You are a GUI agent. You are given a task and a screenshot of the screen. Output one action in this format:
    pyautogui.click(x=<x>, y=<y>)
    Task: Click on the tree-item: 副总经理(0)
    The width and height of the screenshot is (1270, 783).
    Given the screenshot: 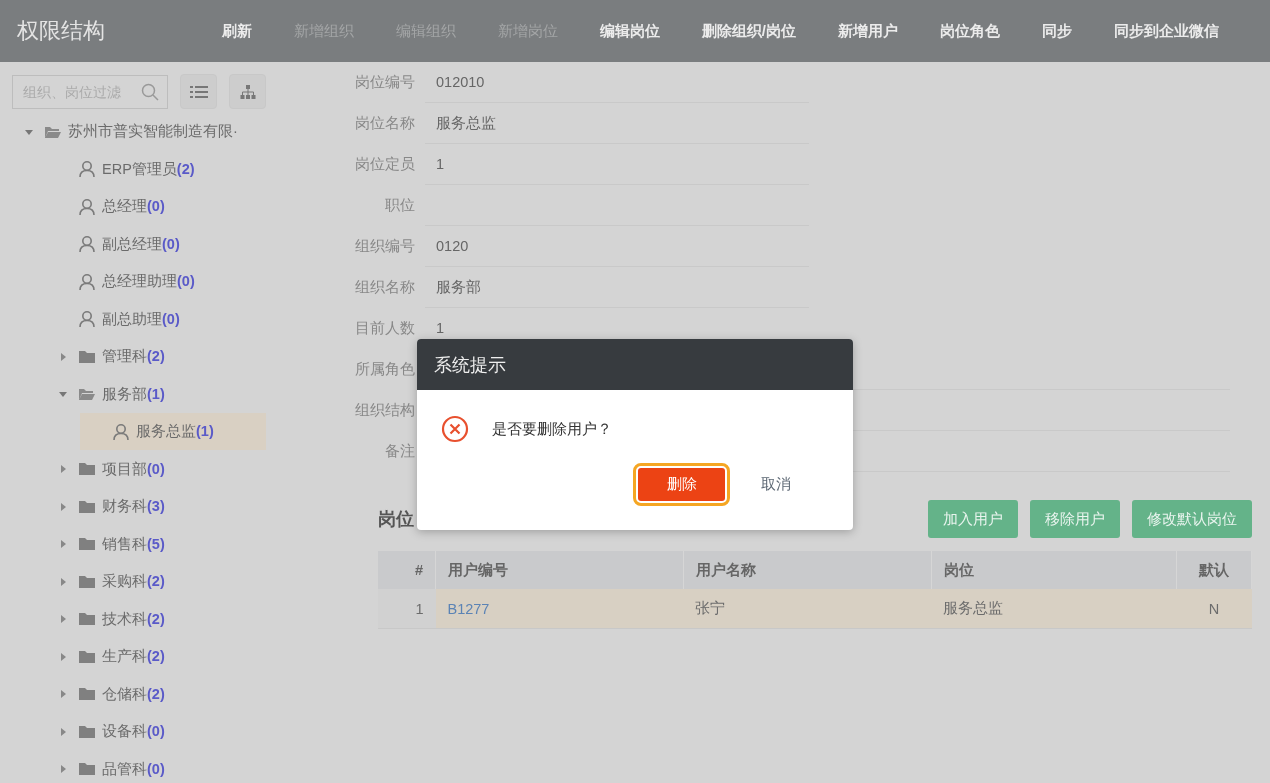 What is the action you would take?
    pyautogui.click(x=156, y=244)
    